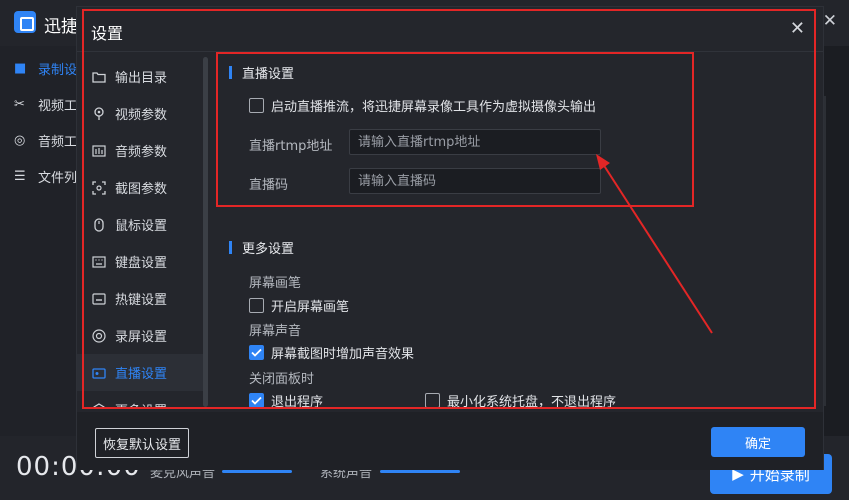 The height and width of the screenshot is (500, 849). I want to click on nav-item-label: 更多设置, so click(141, 404).